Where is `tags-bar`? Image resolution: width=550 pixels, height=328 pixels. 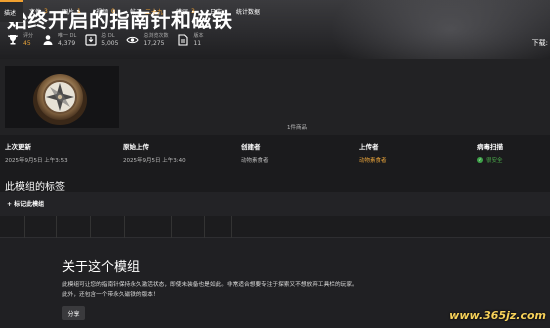
tags-bar is located at coordinates (275, 204).